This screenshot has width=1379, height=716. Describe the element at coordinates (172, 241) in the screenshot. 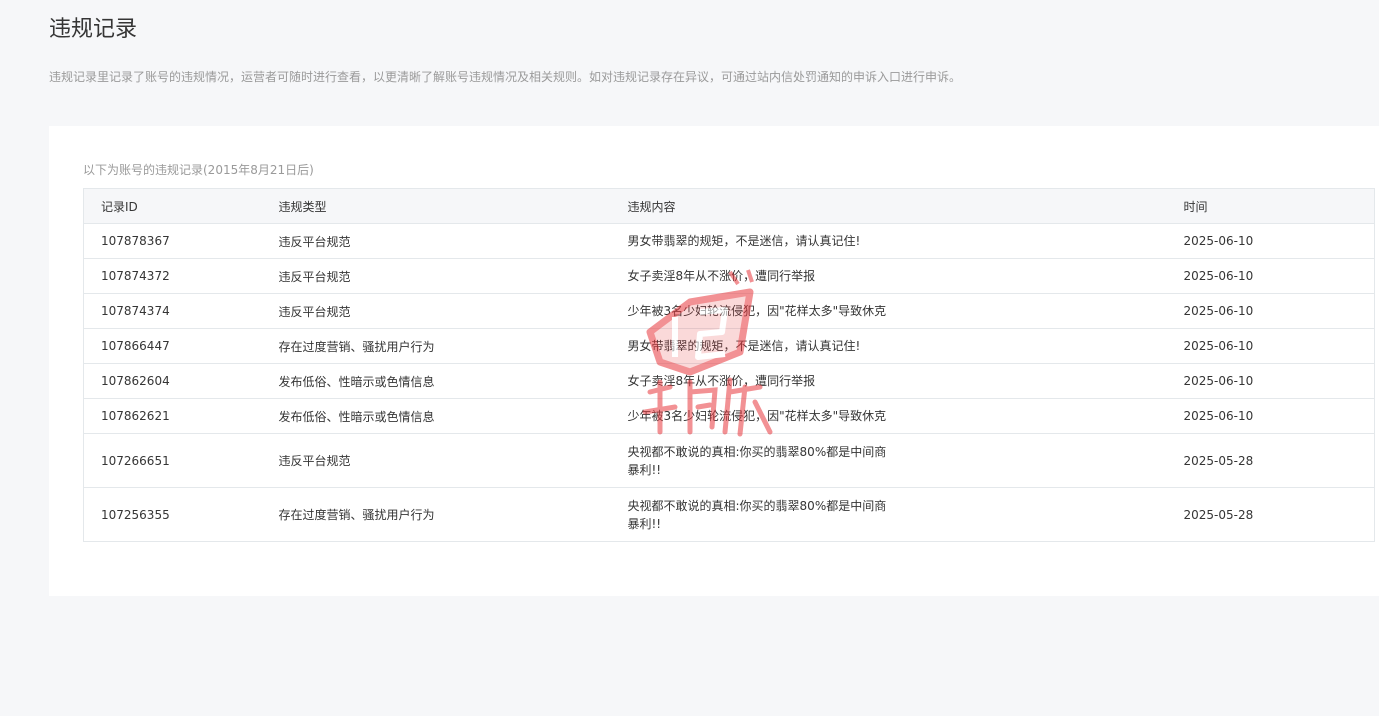

I see `cell-record-id: 107878367` at that location.